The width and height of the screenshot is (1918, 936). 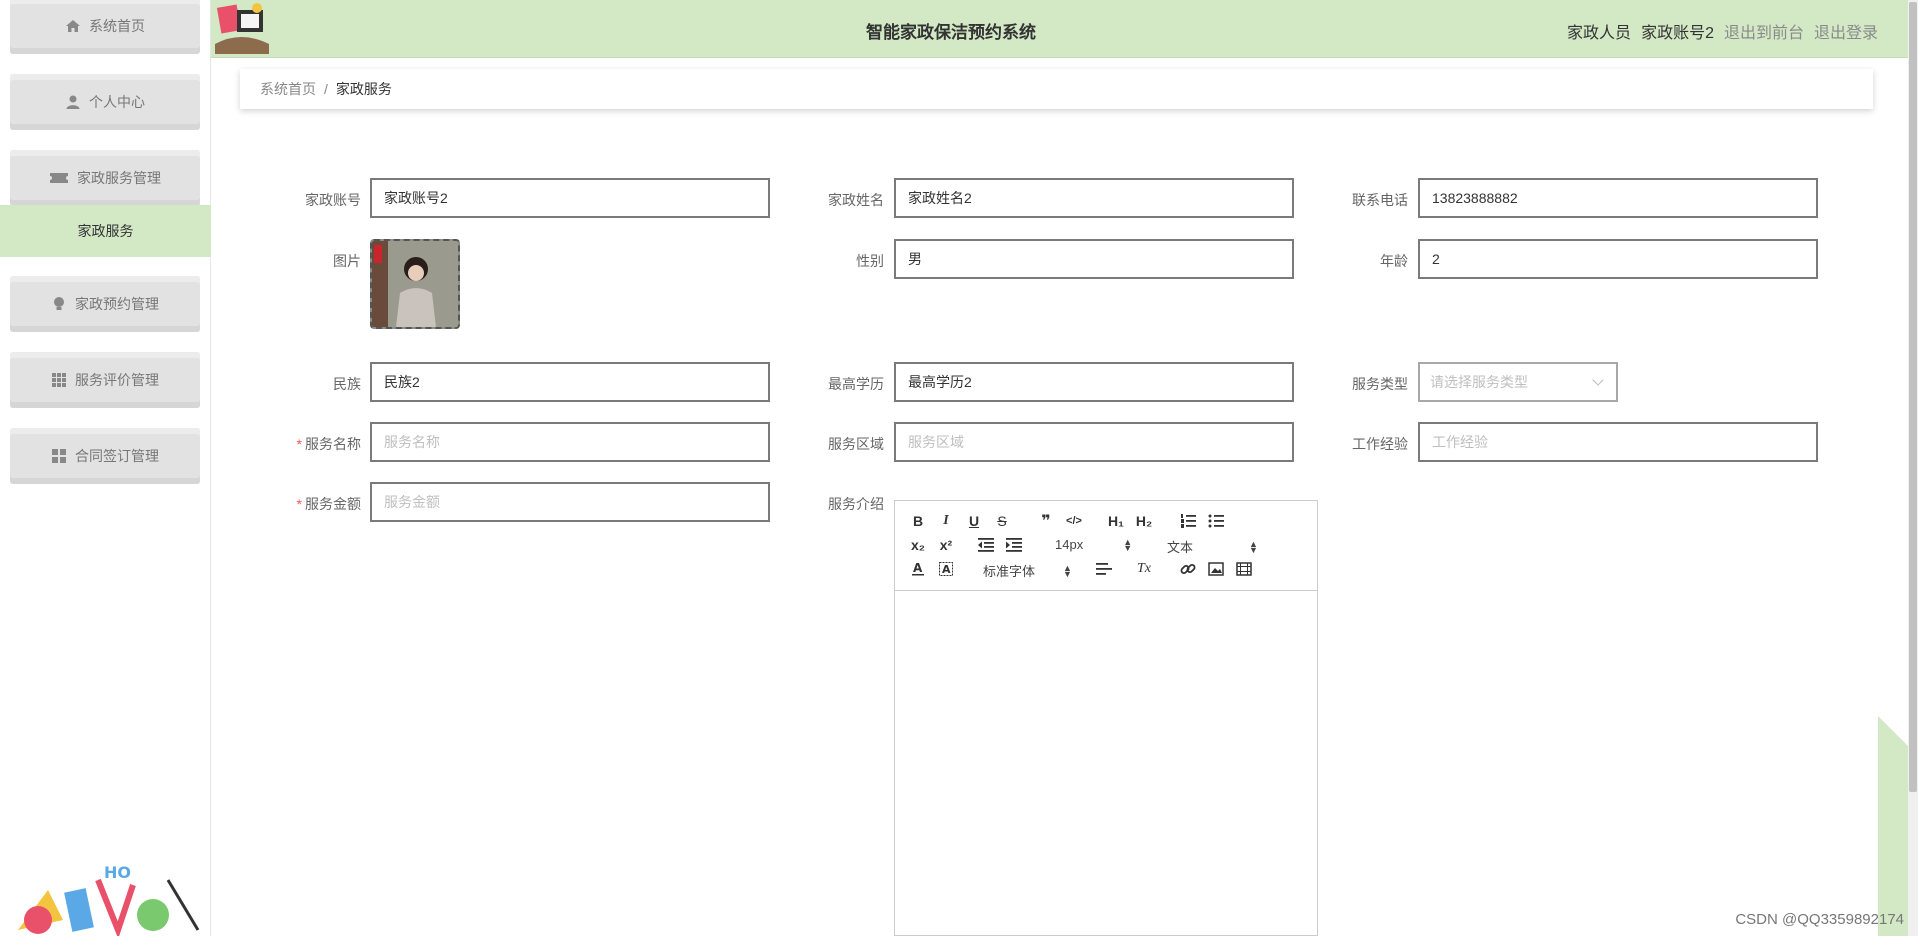 I want to click on decorative-corner, so click(x=1893, y=826).